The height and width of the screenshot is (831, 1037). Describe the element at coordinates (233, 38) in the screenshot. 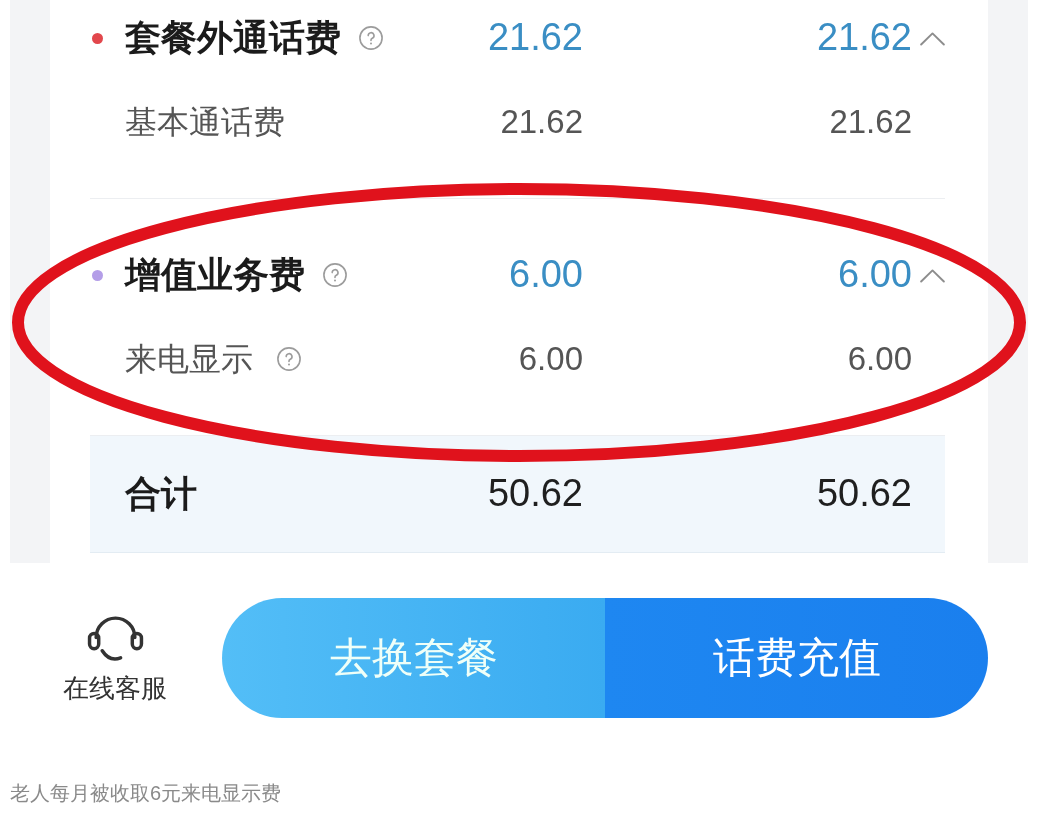

I see `fee-category-label: 套餐外通话费` at that location.